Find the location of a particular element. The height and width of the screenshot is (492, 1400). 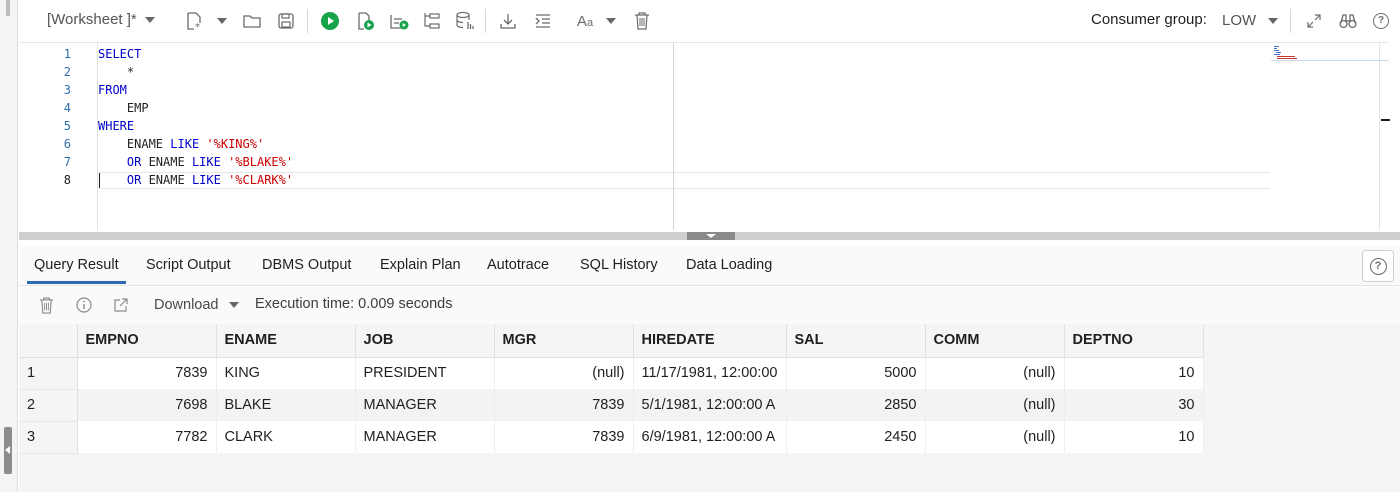

table-cell: 30 is located at coordinates (1134, 405).